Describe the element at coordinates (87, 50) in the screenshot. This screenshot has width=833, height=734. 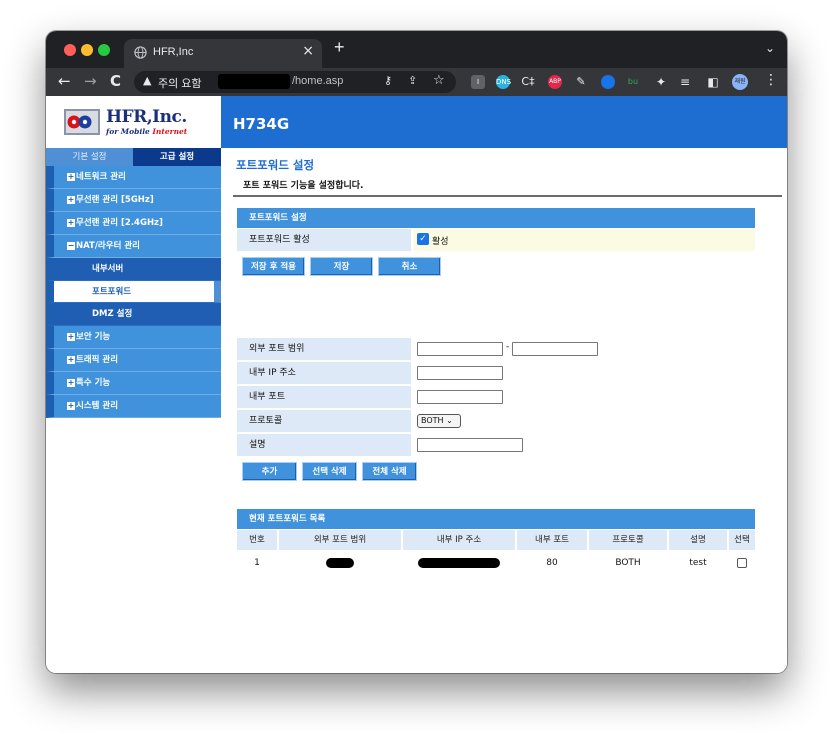
I see `minimize-window-button` at that location.